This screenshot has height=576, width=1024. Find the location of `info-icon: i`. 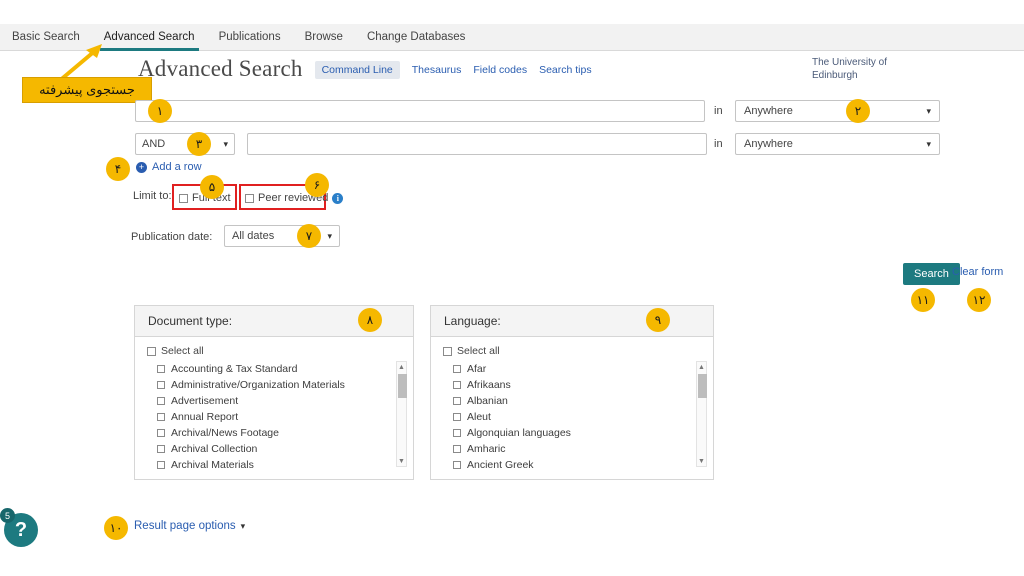

info-icon: i is located at coordinates (338, 198).